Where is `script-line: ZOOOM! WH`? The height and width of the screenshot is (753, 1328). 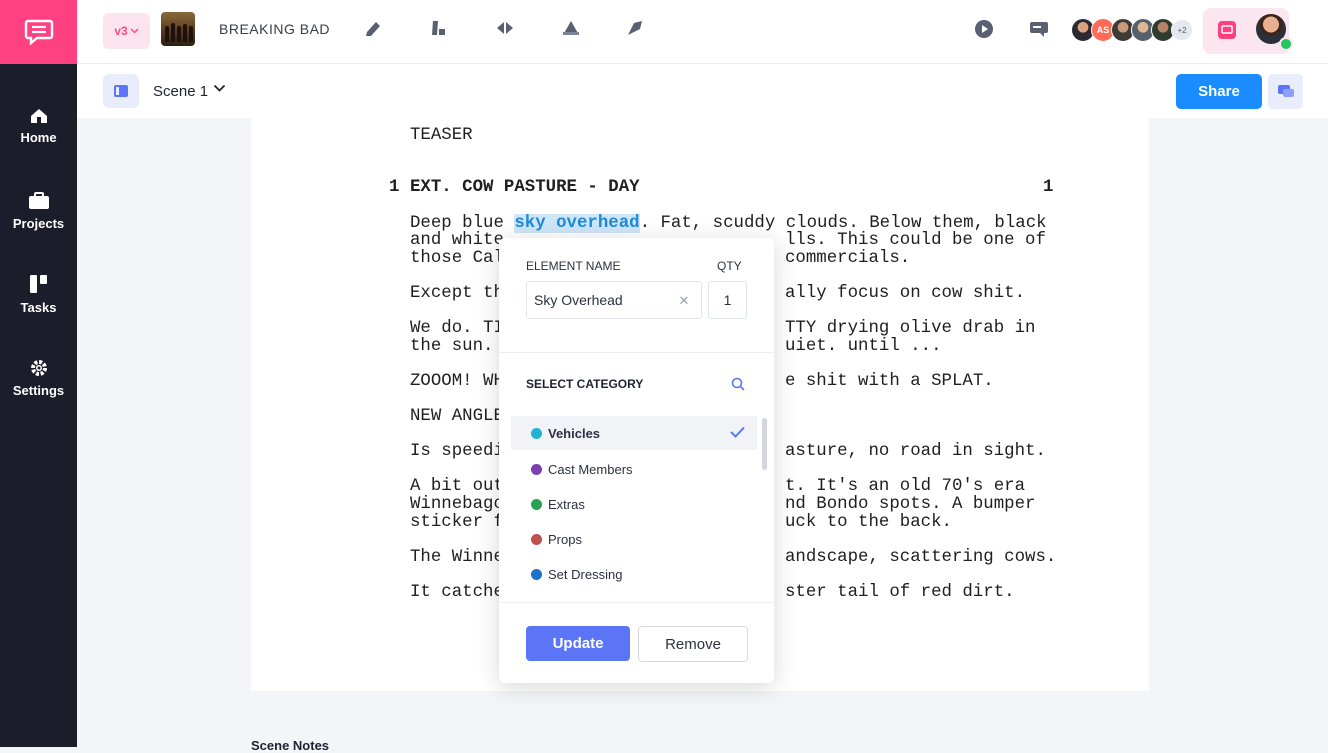
script-line: ZOOOM! WH is located at coordinates (457, 381).